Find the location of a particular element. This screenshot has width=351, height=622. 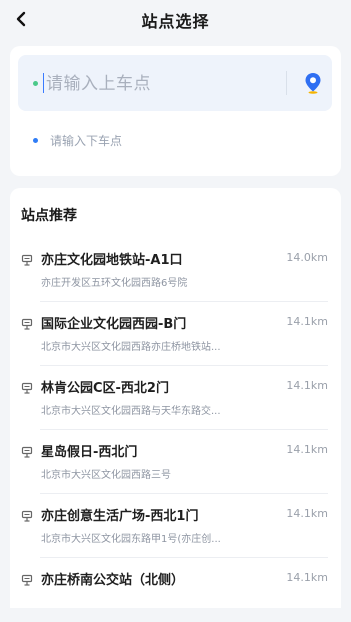

field-divider is located at coordinates (286, 83).